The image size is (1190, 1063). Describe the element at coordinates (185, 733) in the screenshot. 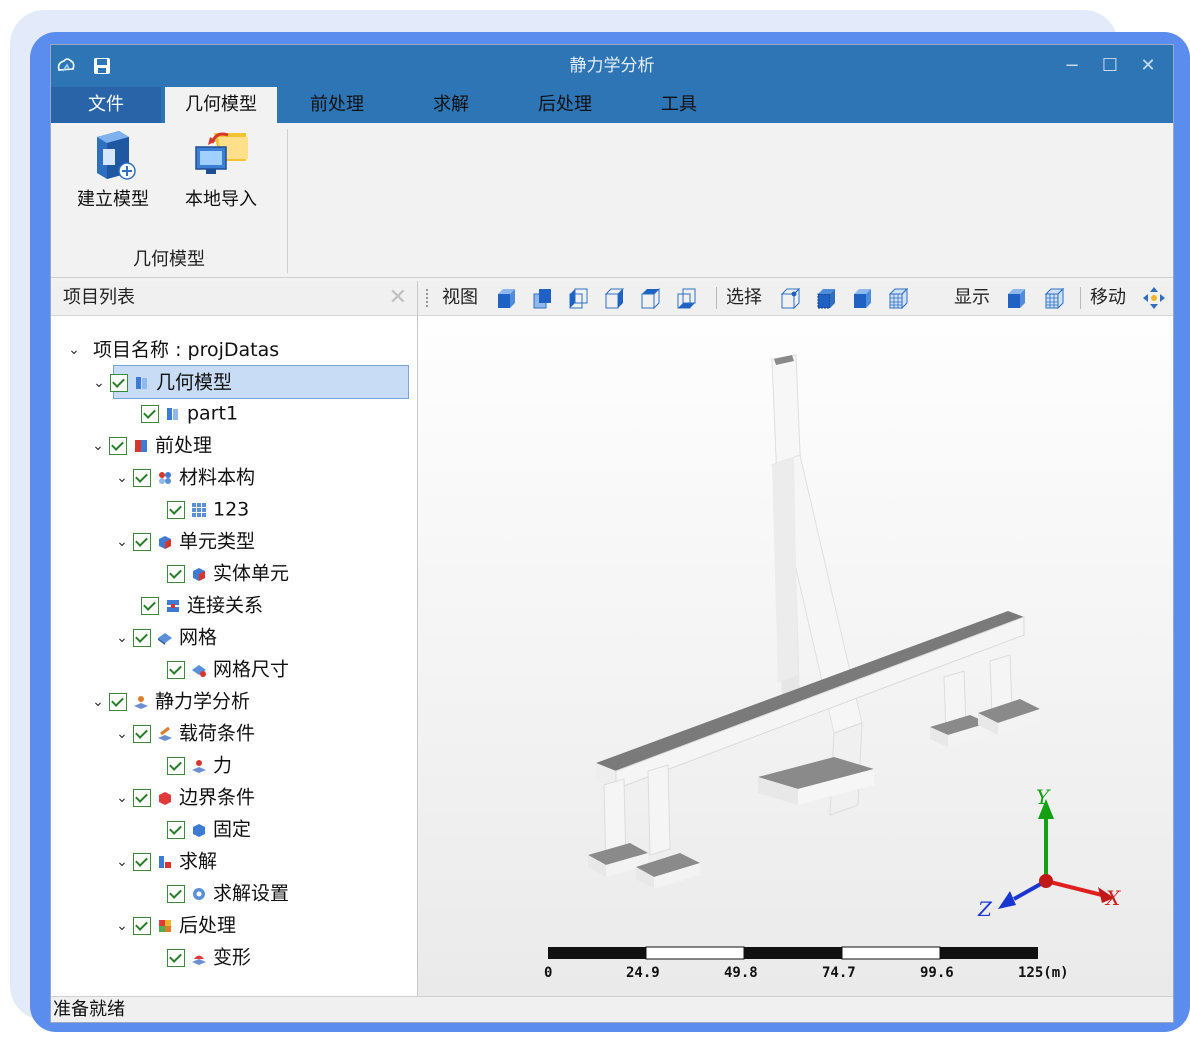

I see `tree-item-load: ⌄ 载荷条件` at that location.